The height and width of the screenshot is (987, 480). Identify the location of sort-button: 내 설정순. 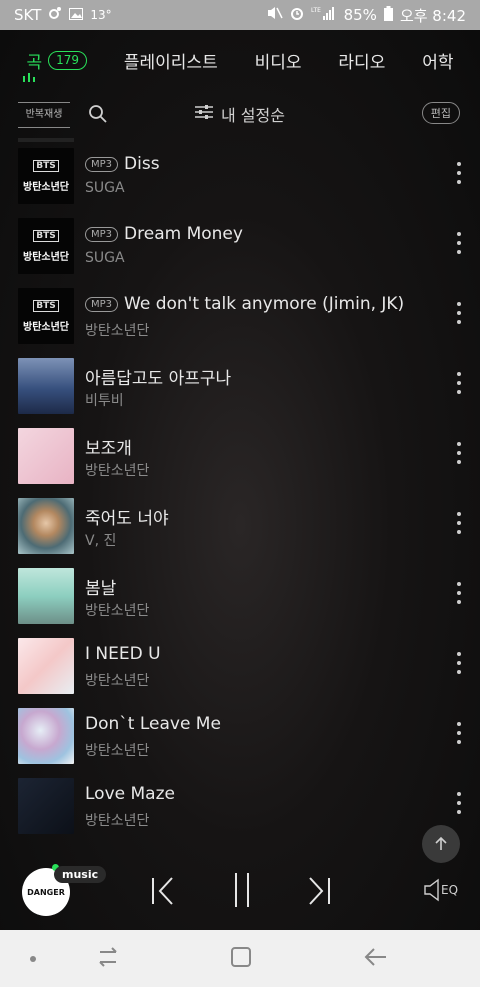
(240, 114).